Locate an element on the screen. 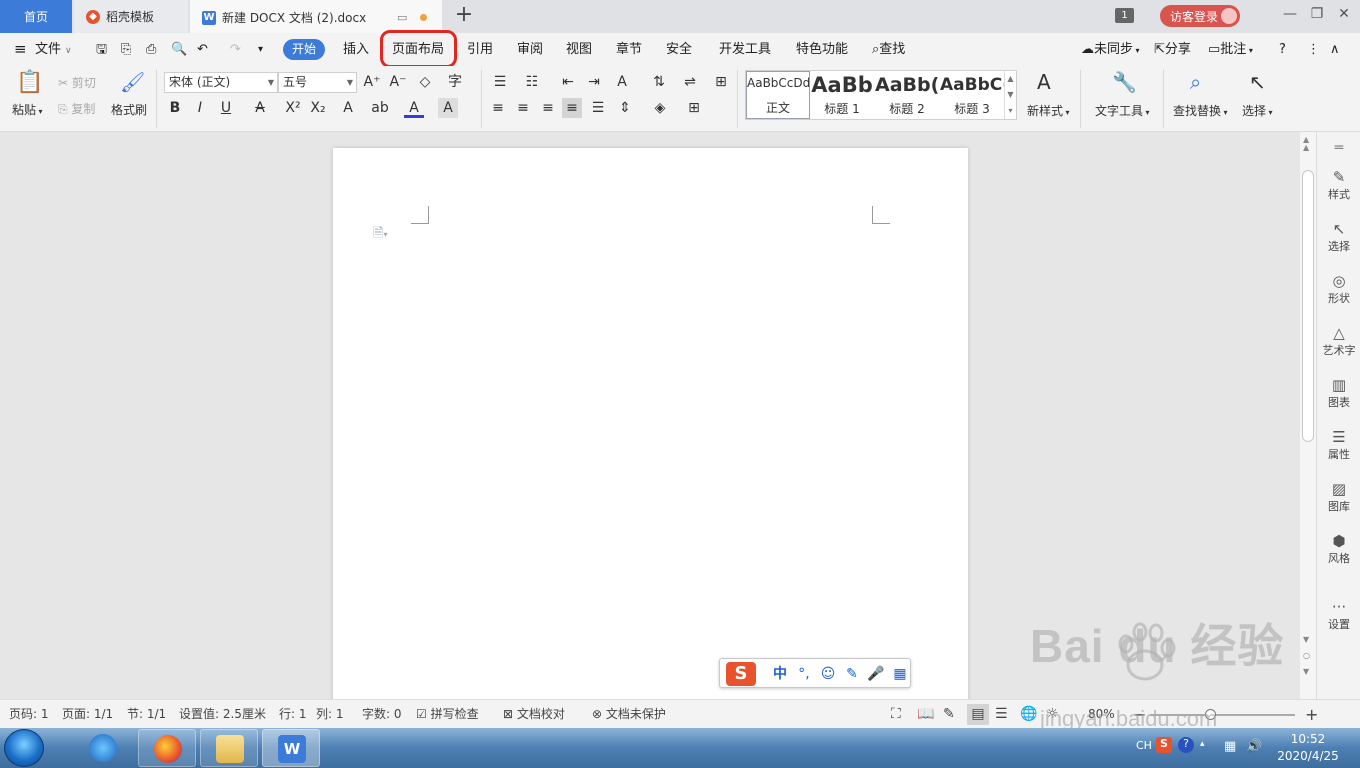  format-painter-quick-icon: ⎘ is located at coordinates (126, 49).